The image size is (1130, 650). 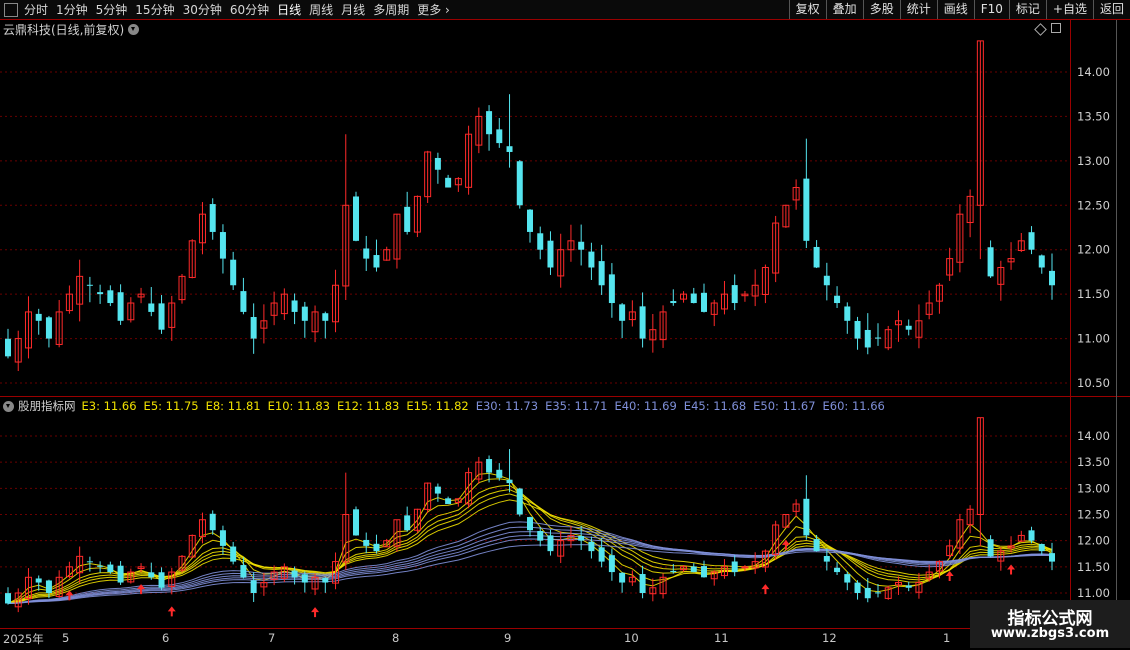 What do you see at coordinates (202, 9) in the screenshot?
I see `tab-4: 30分钟` at bounding box center [202, 9].